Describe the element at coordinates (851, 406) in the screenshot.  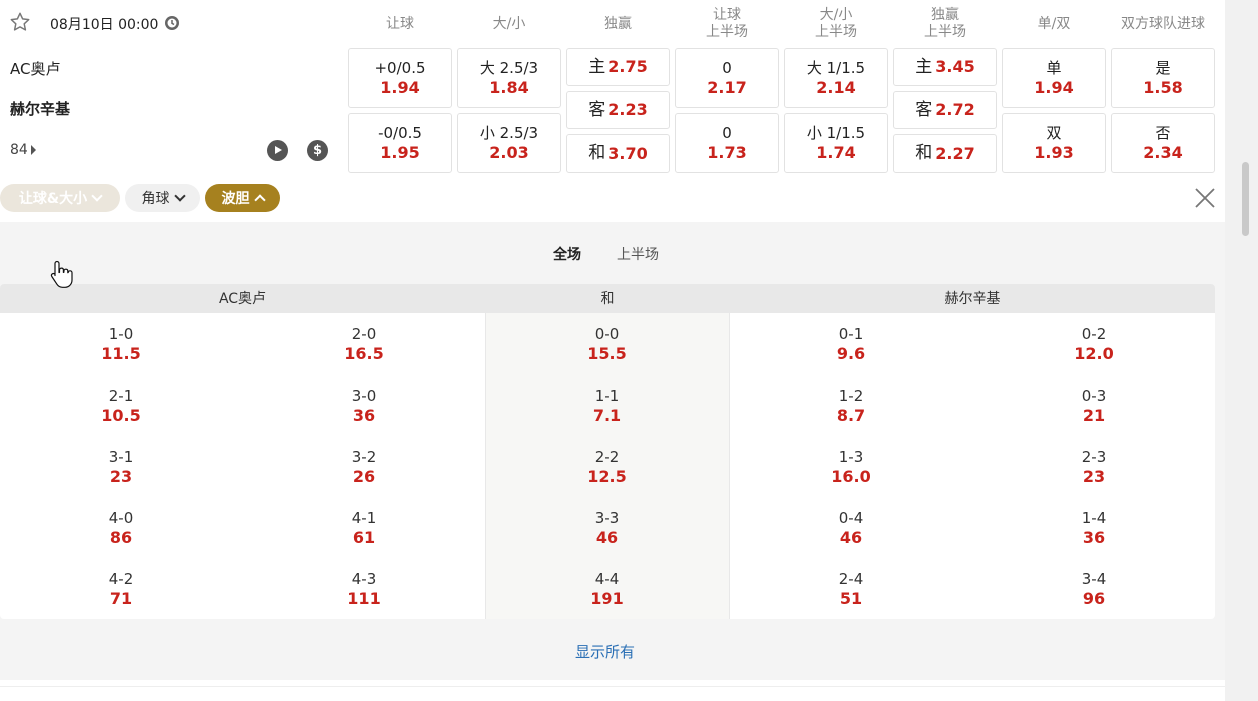
I see `score-odds-cell: 1-2 8.7` at that location.